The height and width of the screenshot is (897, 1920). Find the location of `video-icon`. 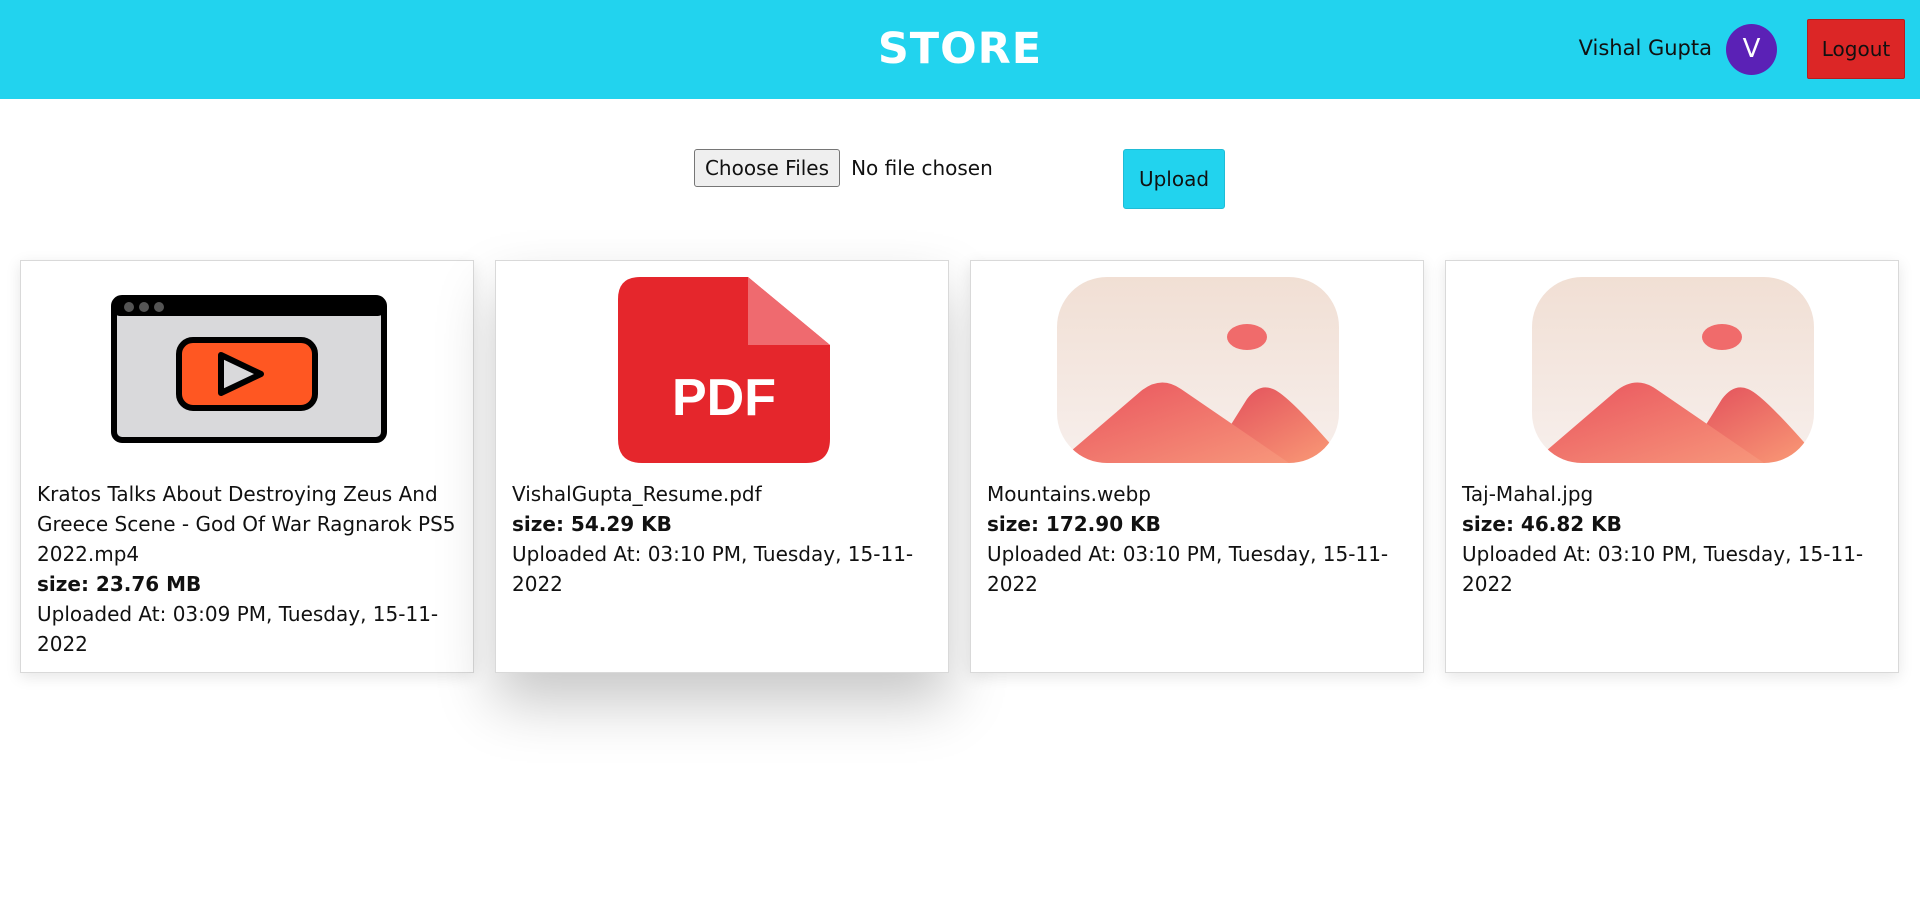

video-icon is located at coordinates (247, 372).